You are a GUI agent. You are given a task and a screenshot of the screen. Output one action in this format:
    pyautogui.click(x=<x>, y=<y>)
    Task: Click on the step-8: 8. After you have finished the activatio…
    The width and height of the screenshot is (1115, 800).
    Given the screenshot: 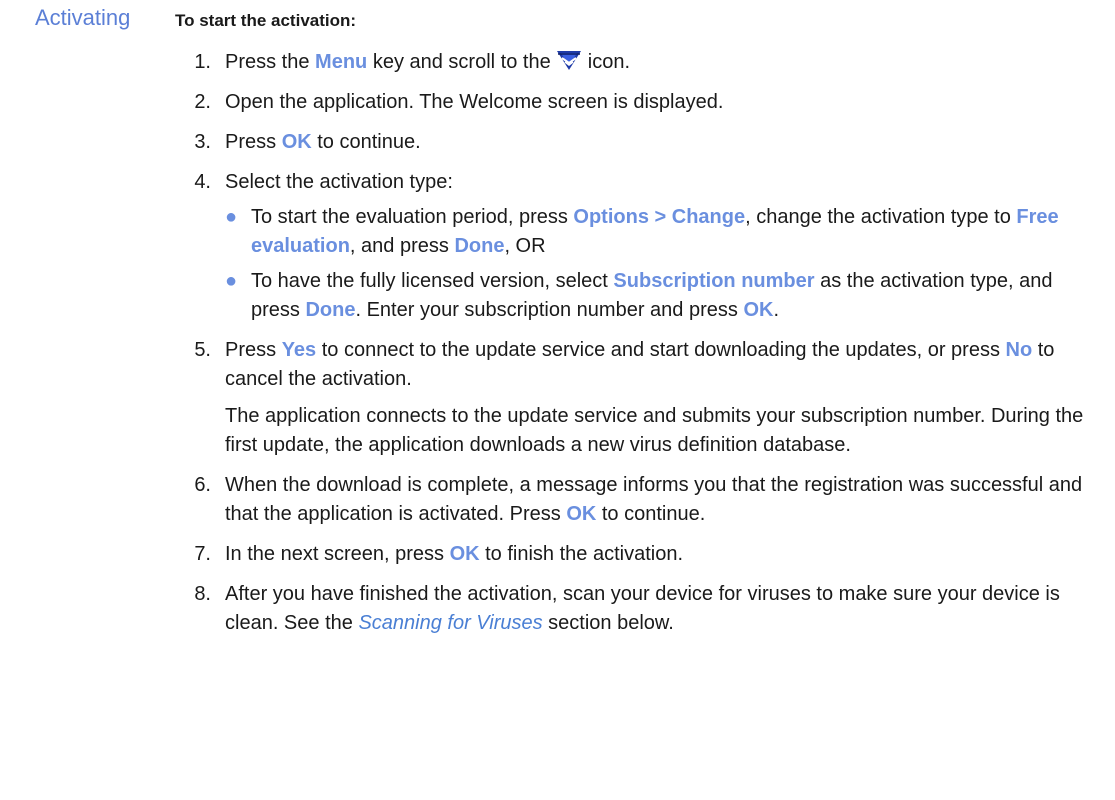 What is the action you would take?
    pyautogui.click(x=635, y=609)
    